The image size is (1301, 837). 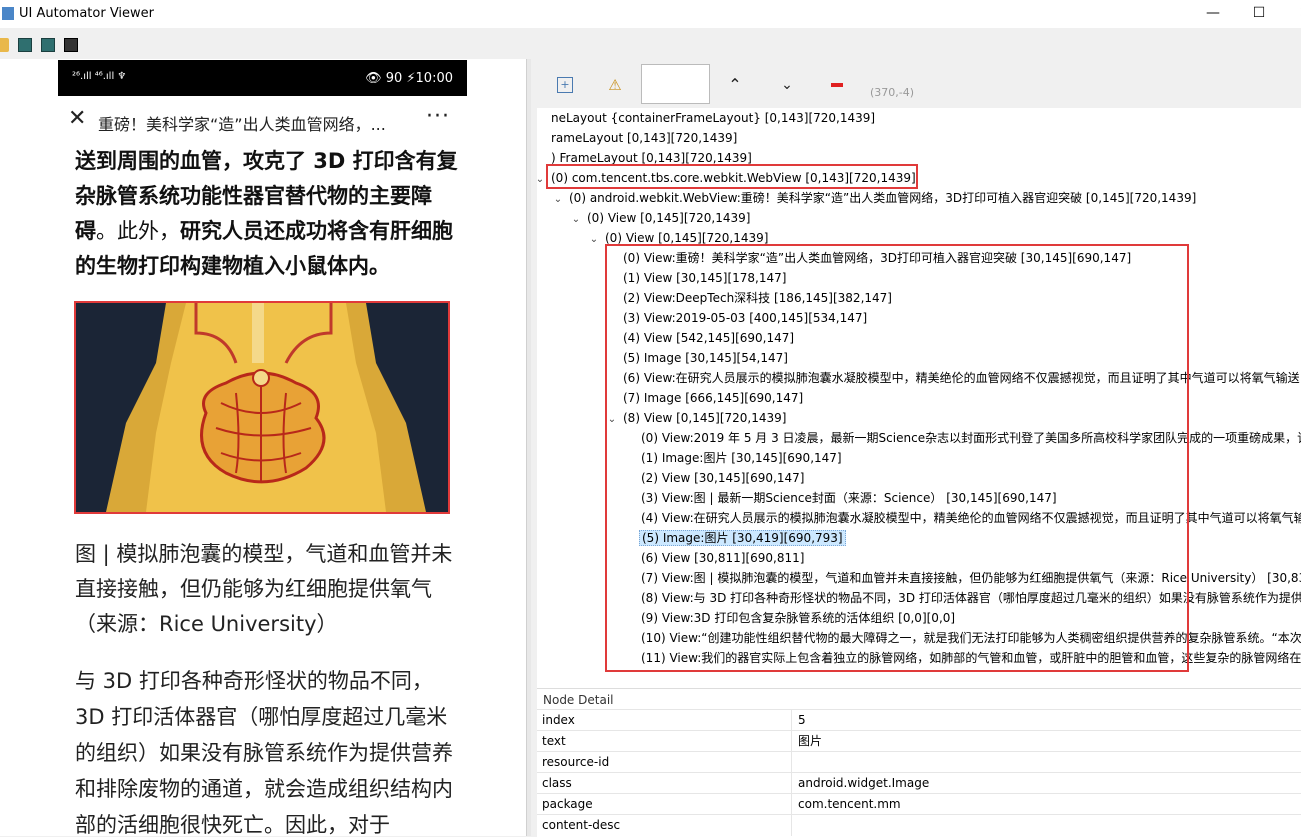 I want to click on previous-result-icon: ⌃, so click(x=735, y=85).